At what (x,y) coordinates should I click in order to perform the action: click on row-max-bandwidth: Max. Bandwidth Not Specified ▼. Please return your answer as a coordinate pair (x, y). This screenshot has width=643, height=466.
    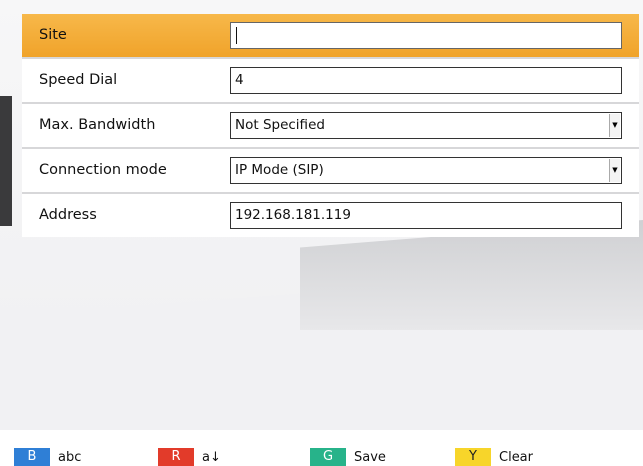
    Looking at the image, I should click on (330, 126).